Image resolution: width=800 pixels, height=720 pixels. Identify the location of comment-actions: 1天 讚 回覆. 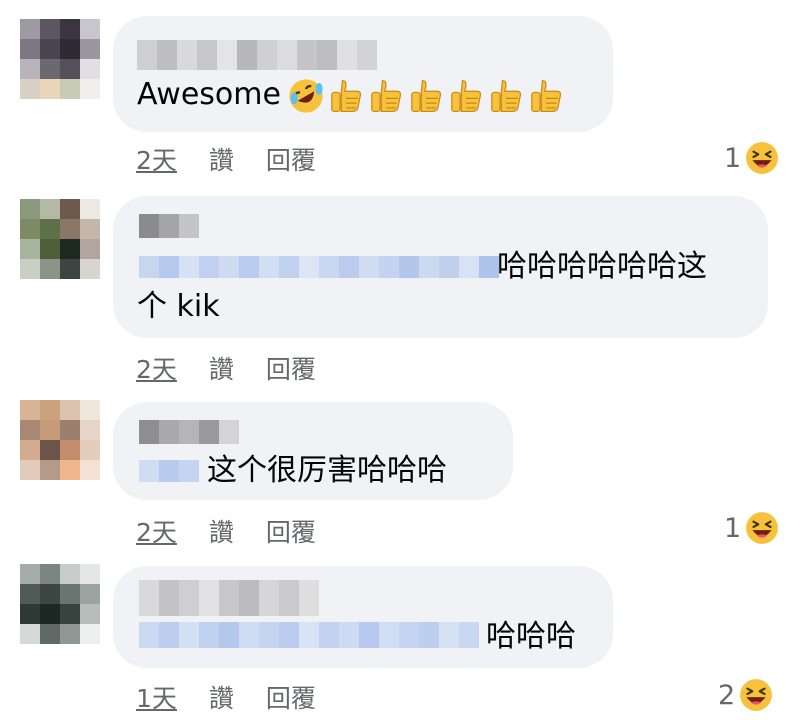
(226, 697).